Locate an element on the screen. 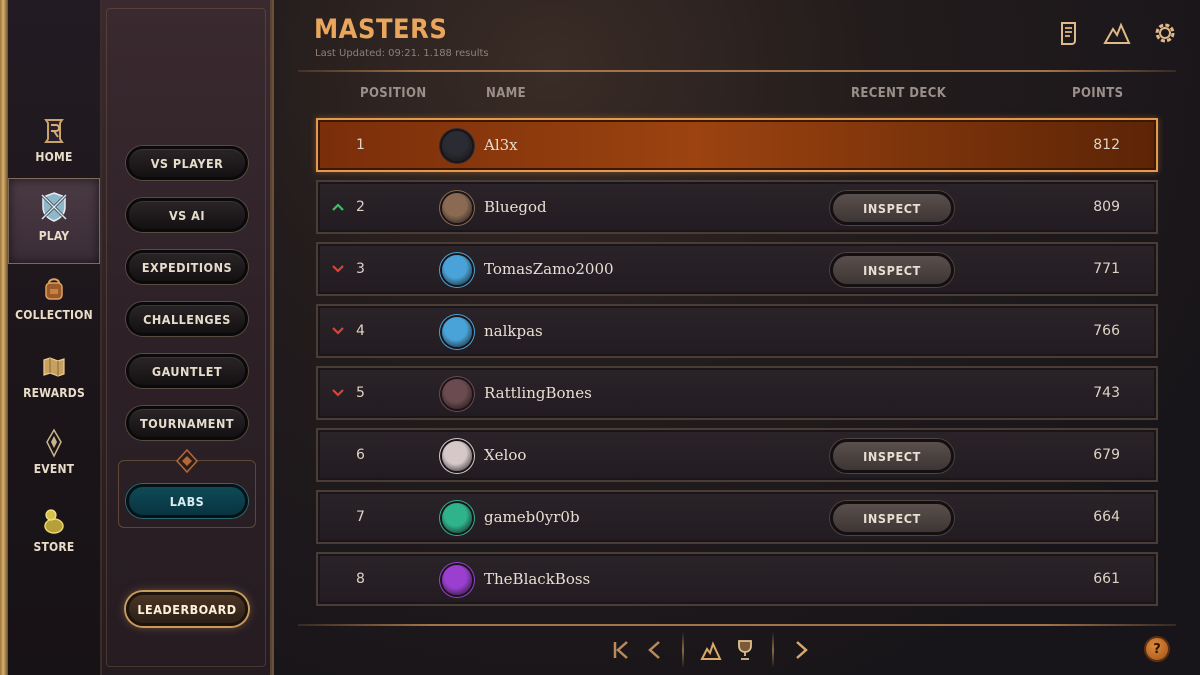  frame-gold-edge is located at coordinates (4, 337).